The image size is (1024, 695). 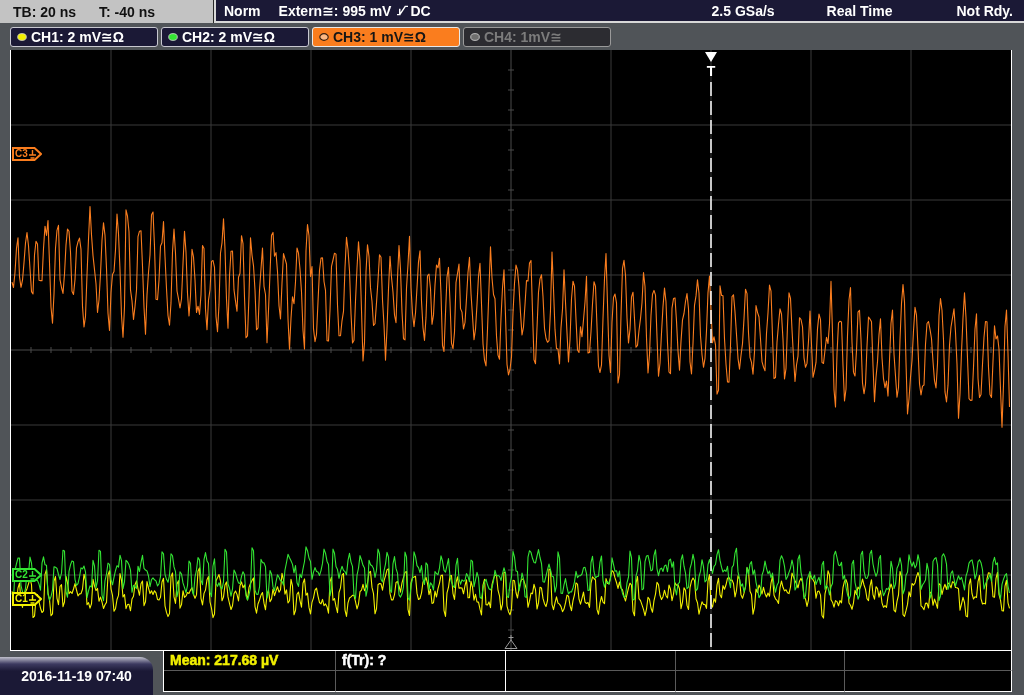 I want to click on channel-marker-label: C2, so click(x=21, y=575).